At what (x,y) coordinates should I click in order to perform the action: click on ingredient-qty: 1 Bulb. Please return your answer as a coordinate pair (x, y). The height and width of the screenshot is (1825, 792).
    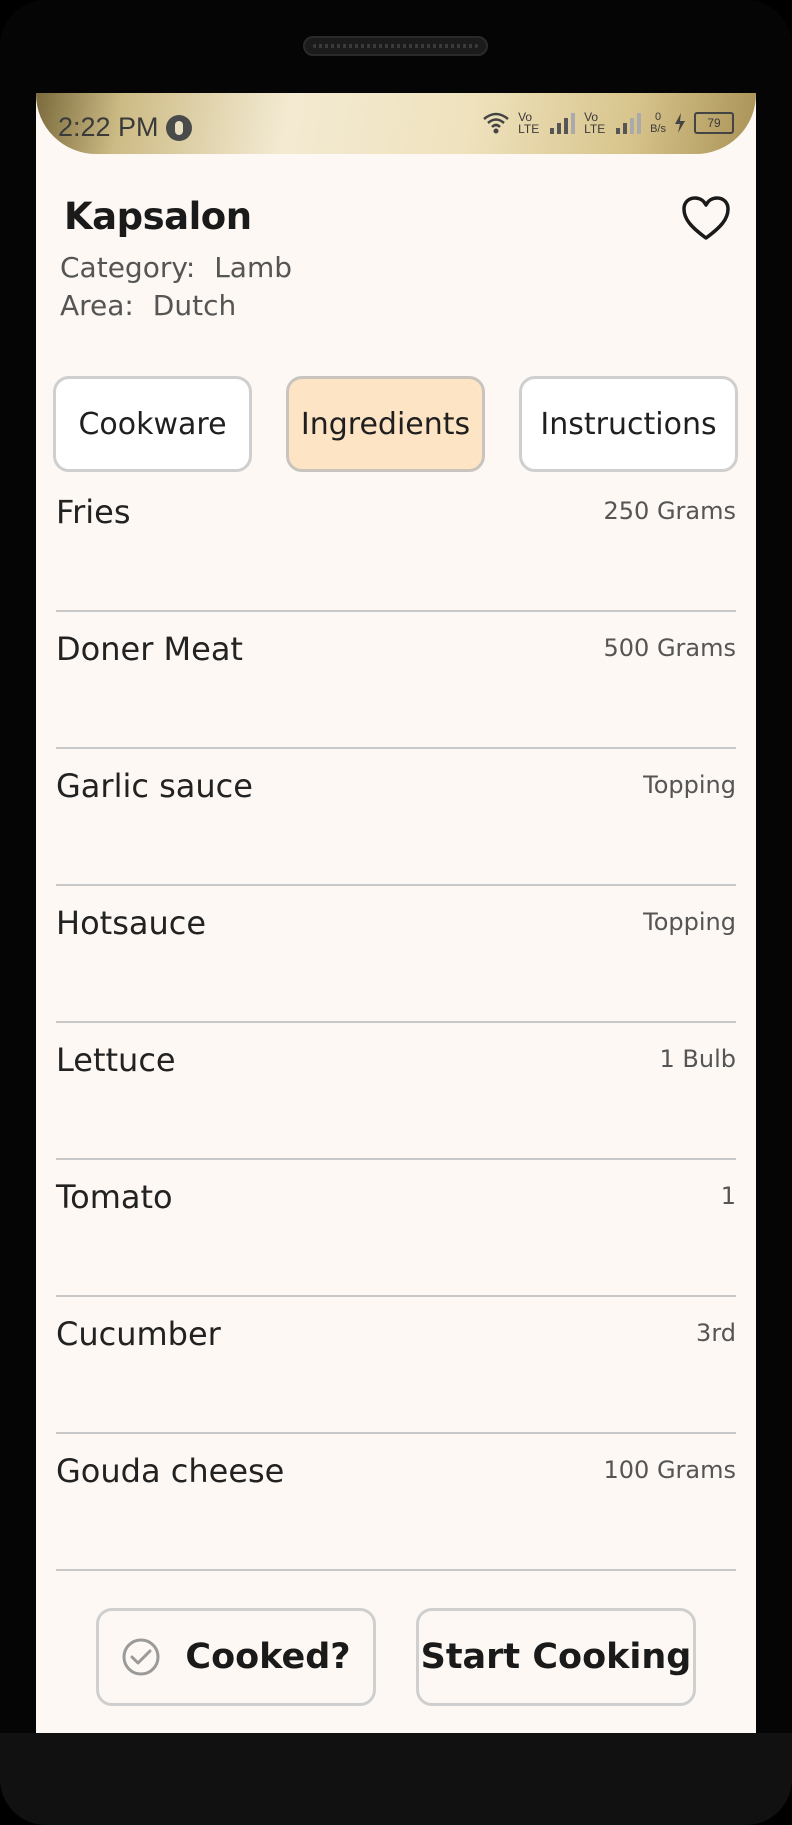
    Looking at the image, I should click on (697, 1059).